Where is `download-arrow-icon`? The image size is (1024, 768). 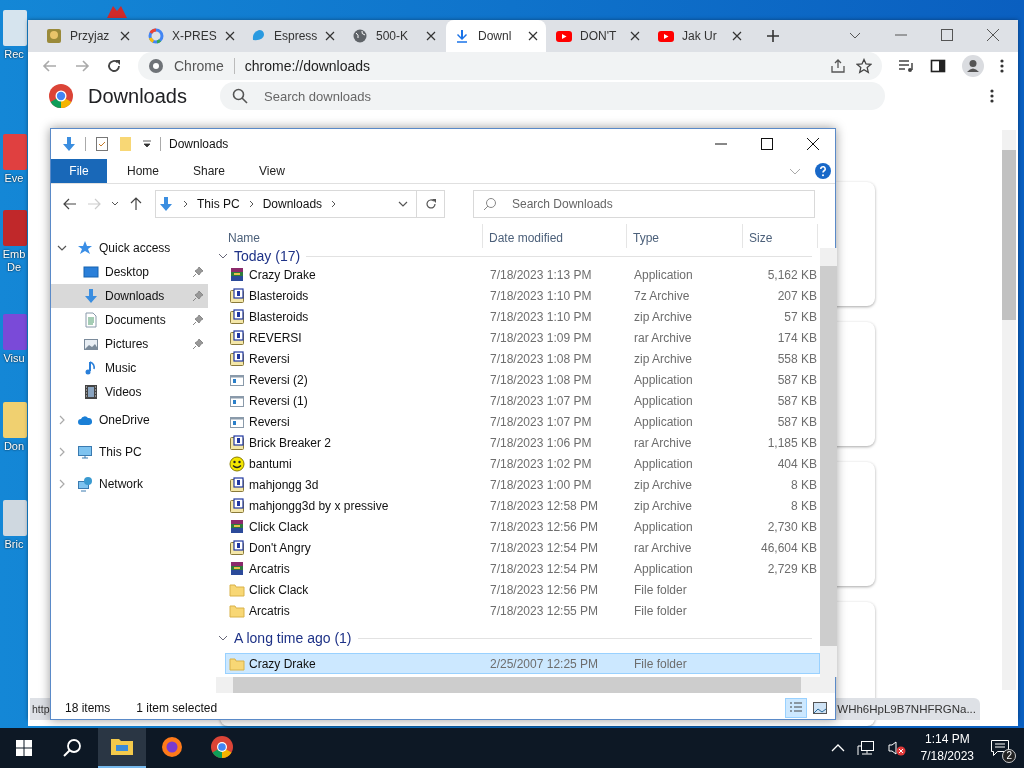
download-arrow-icon is located at coordinates (69, 144).